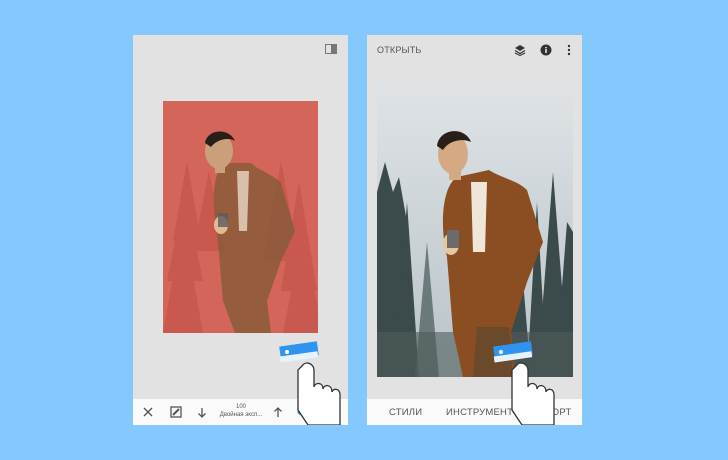  What do you see at coordinates (331, 49) in the screenshot?
I see `split-compare-icon` at bounding box center [331, 49].